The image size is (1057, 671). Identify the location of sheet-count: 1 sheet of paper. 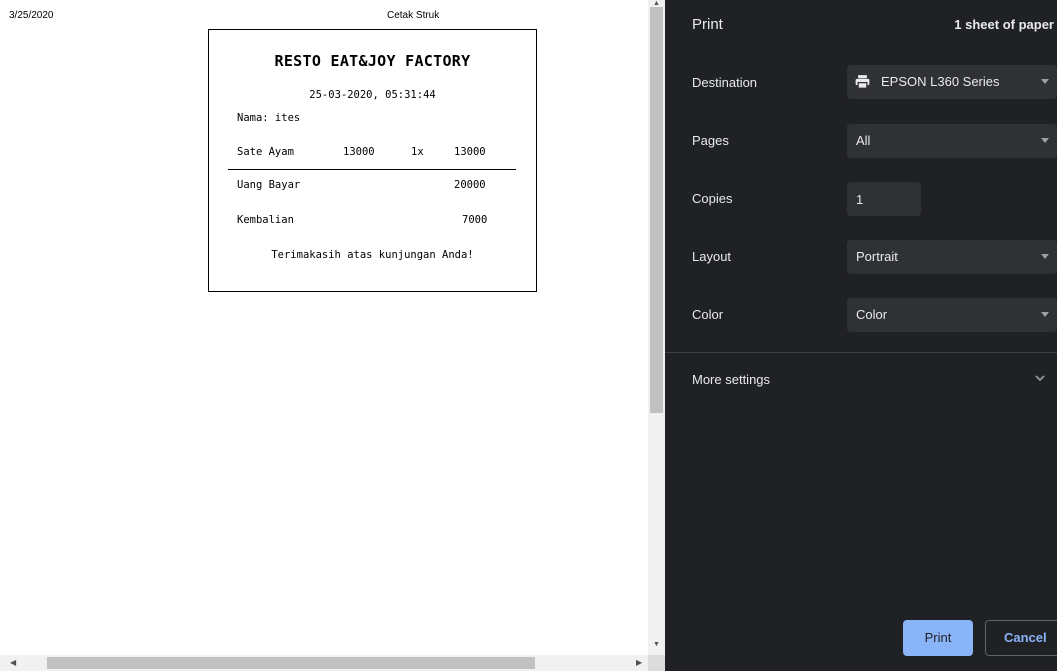
(1004, 24).